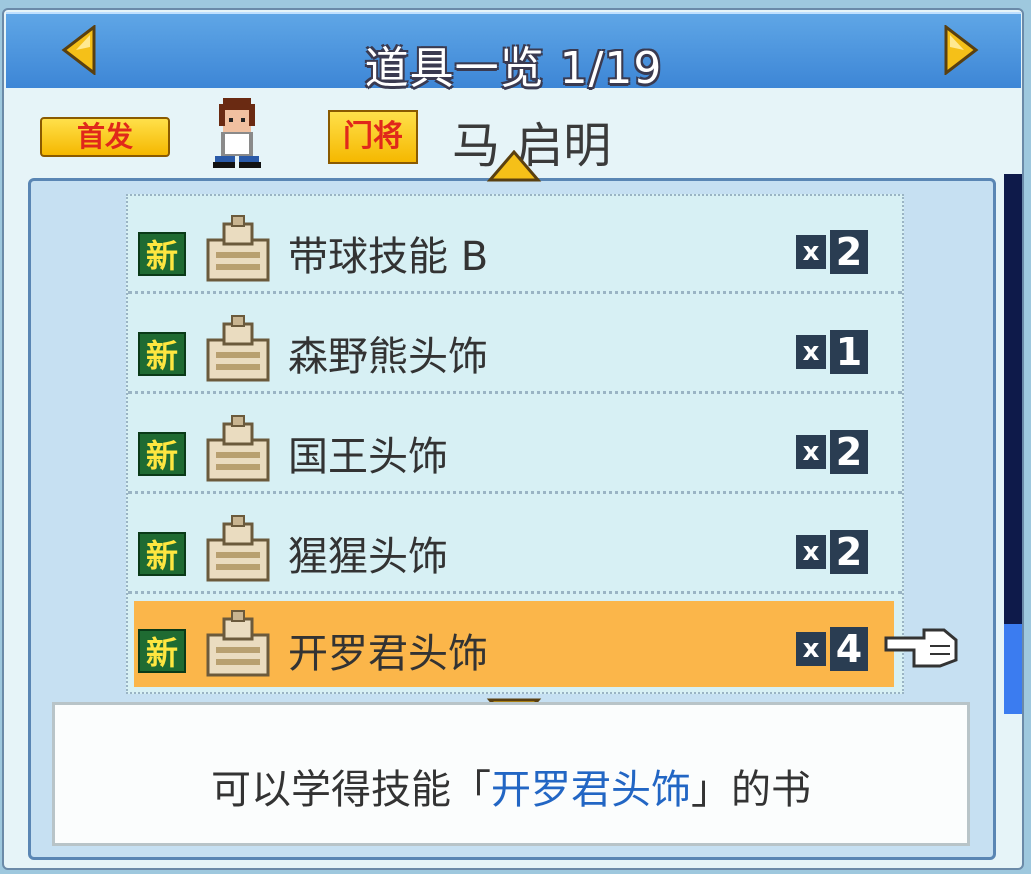 This screenshot has height=874, width=1031. I want to click on header-bar: 道具一览 1/19, so click(513, 53).